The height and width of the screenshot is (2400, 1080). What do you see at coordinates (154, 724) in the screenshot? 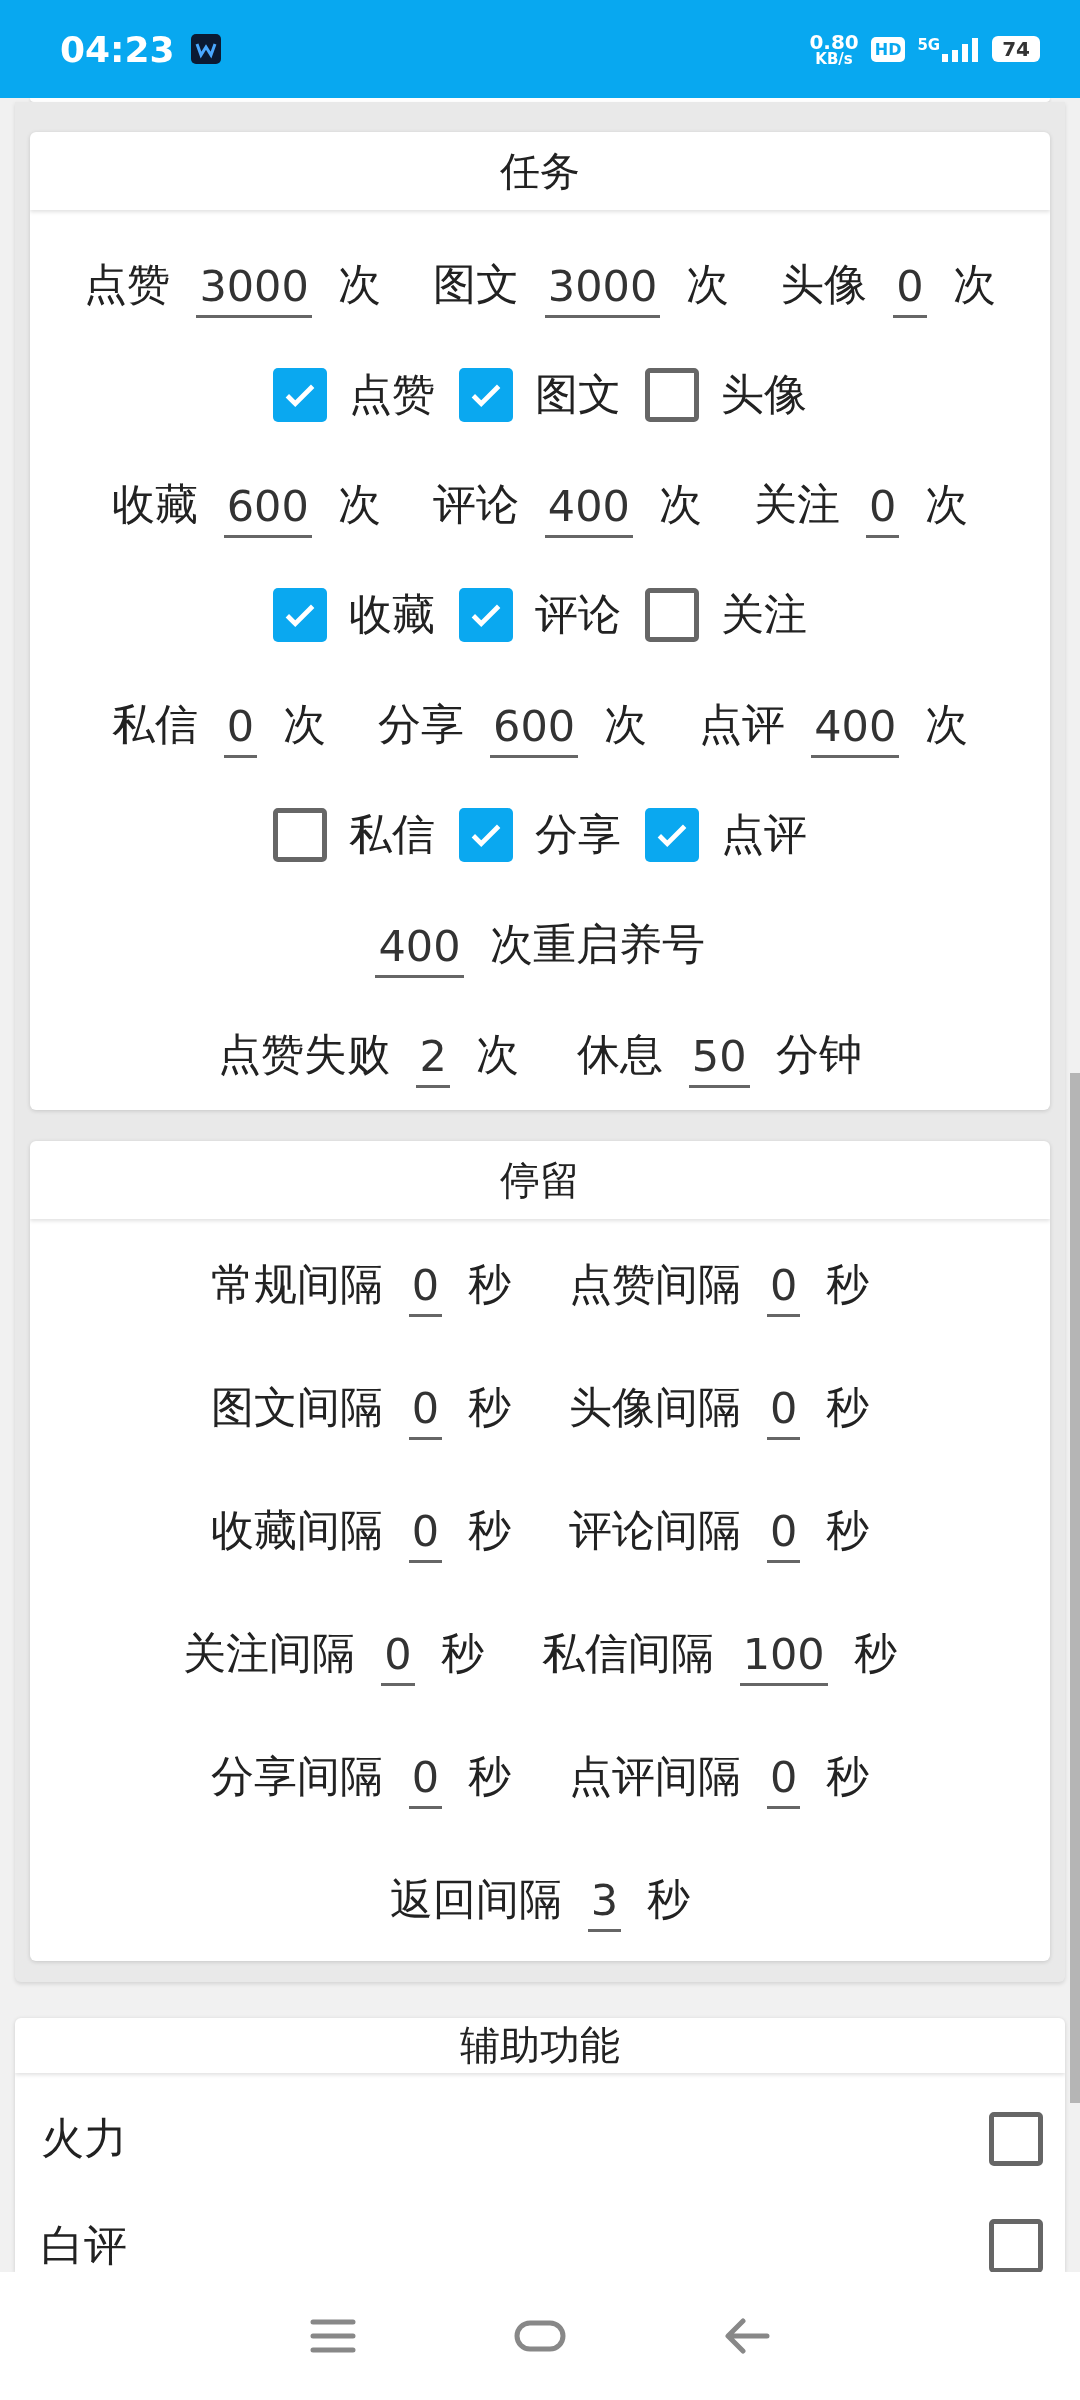
I see `field-label: 私信` at bounding box center [154, 724].